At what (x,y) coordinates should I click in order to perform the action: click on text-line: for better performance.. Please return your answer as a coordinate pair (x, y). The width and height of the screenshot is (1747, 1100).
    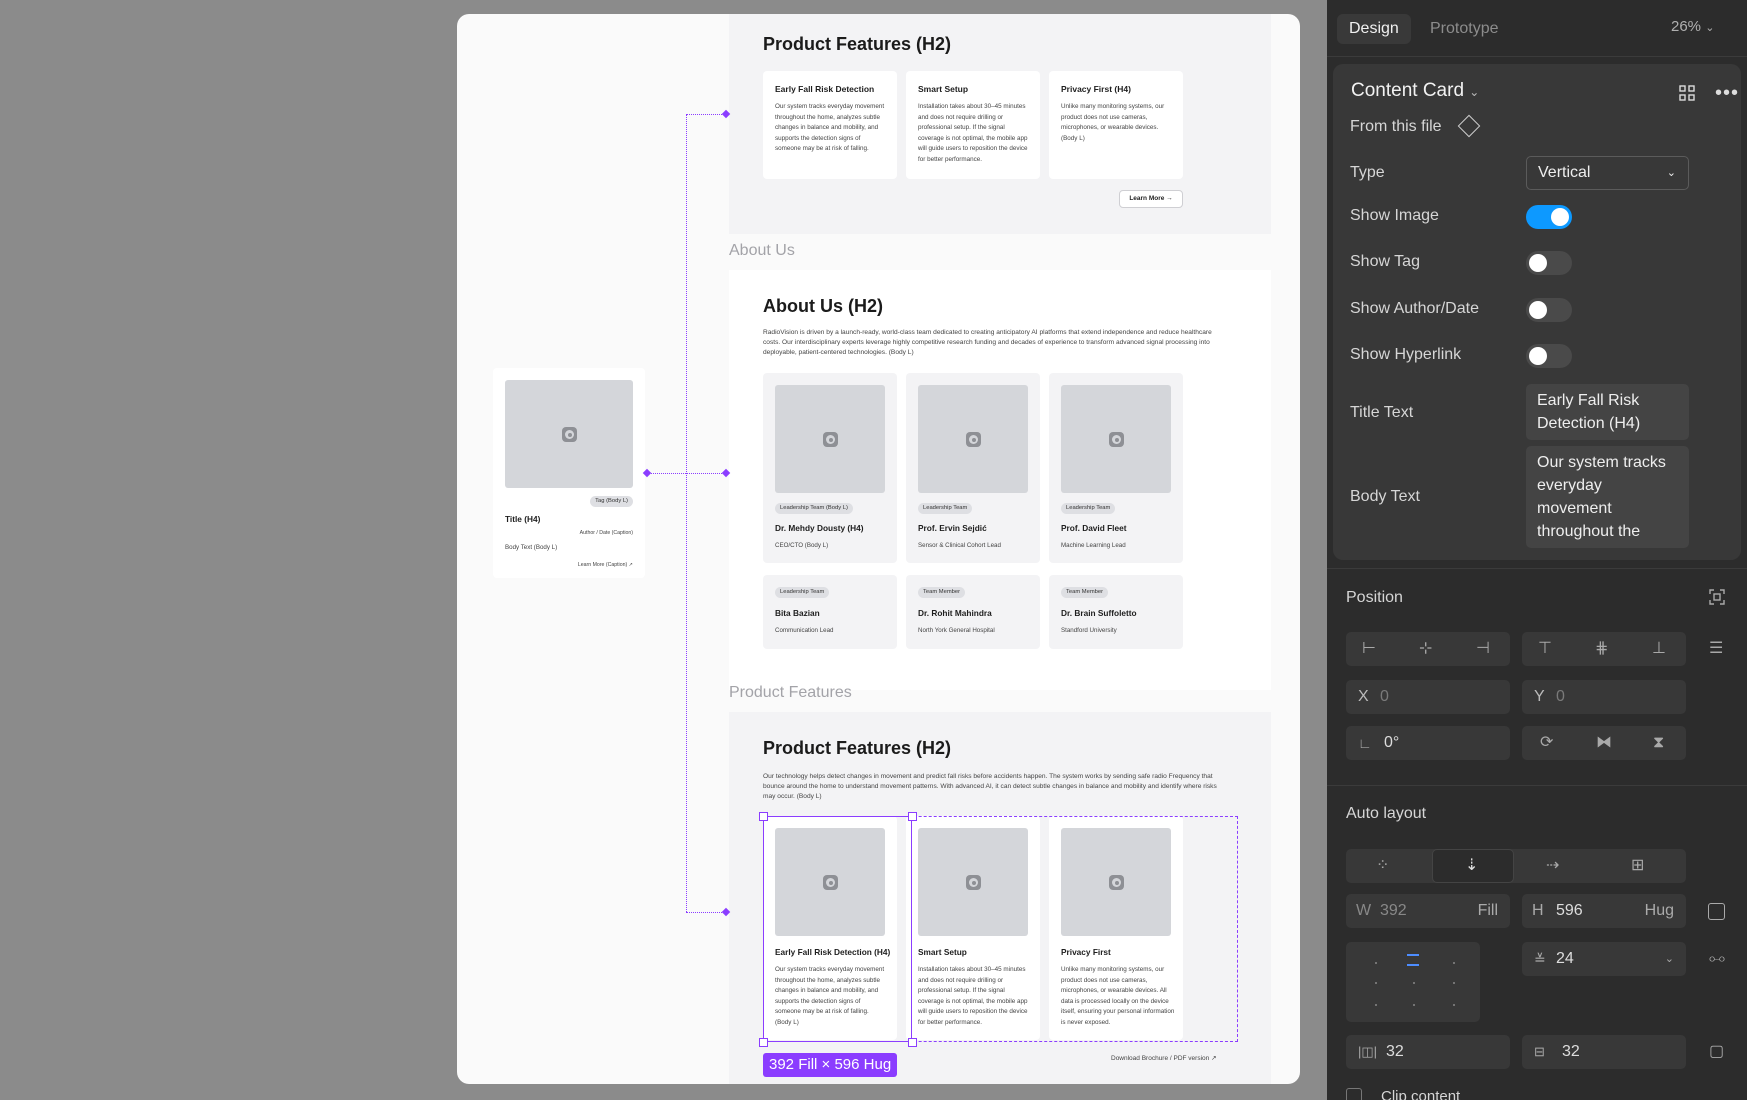
    Looking at the image, I should click on (950, 159).